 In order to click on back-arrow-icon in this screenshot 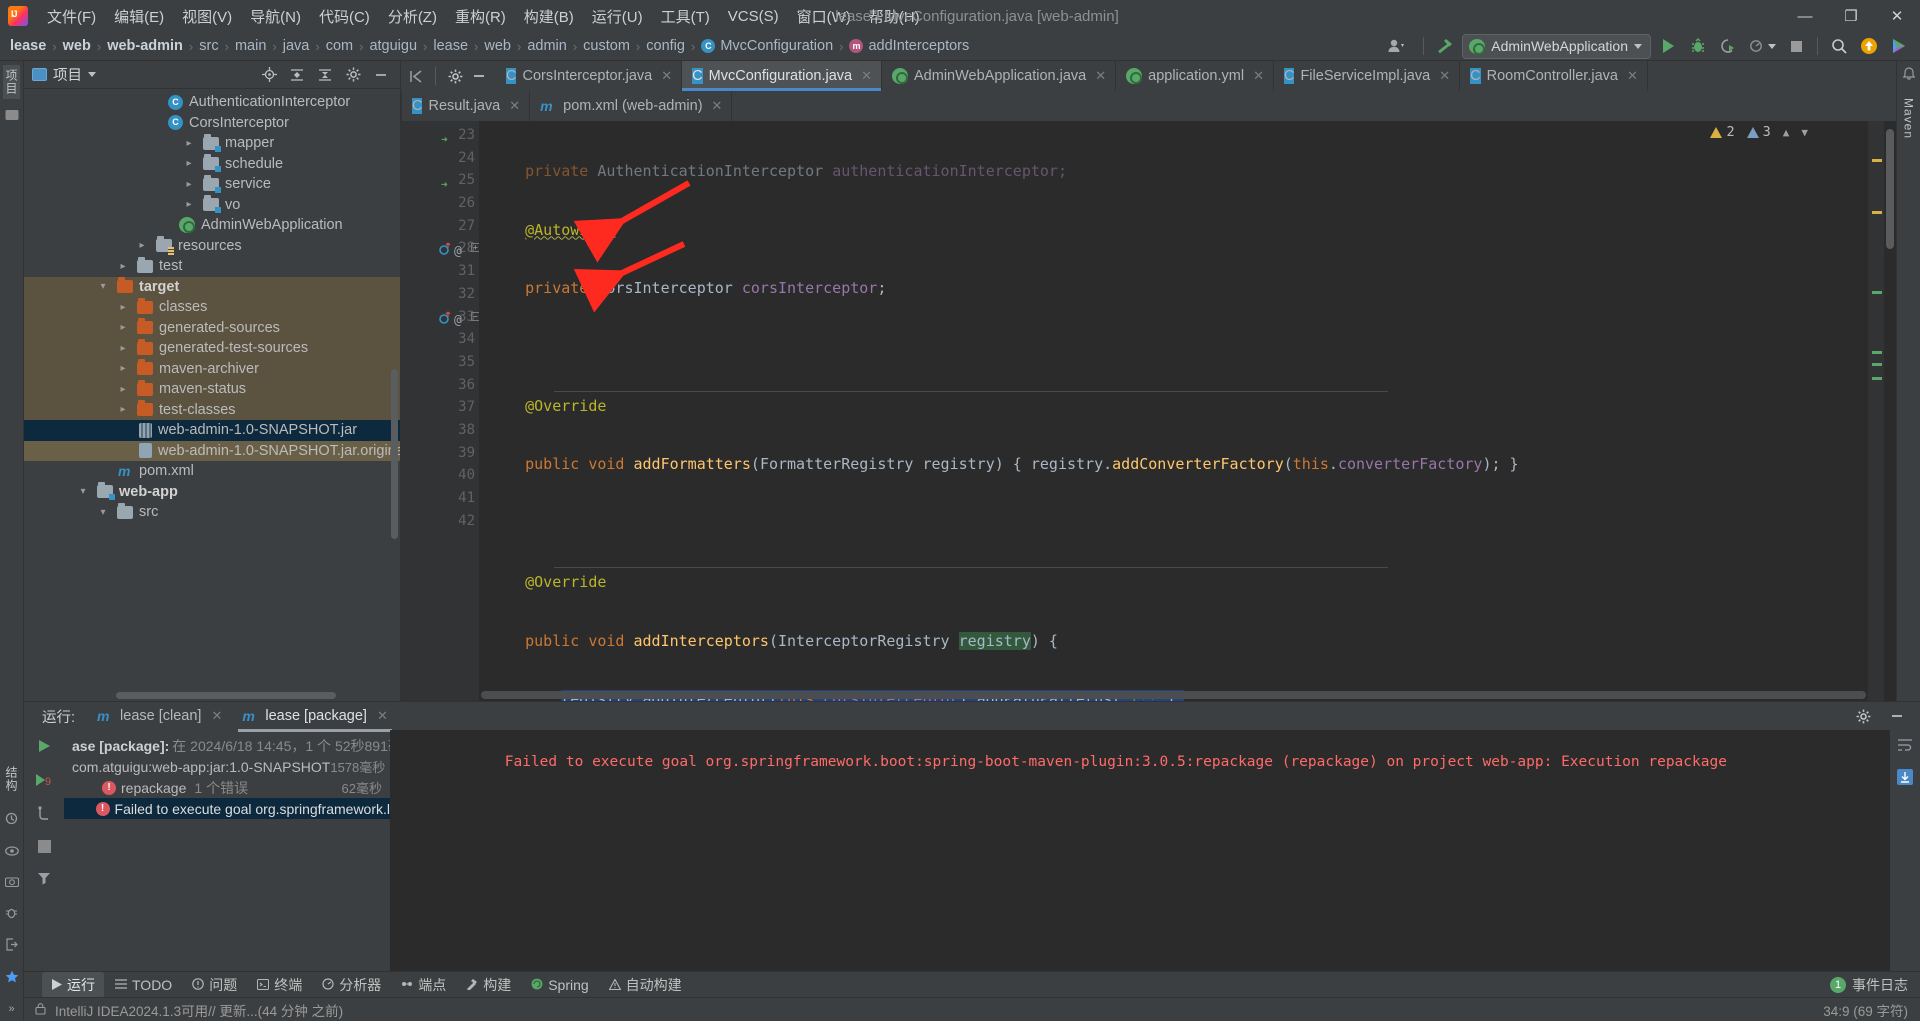, I will do `click(417, 76)`.